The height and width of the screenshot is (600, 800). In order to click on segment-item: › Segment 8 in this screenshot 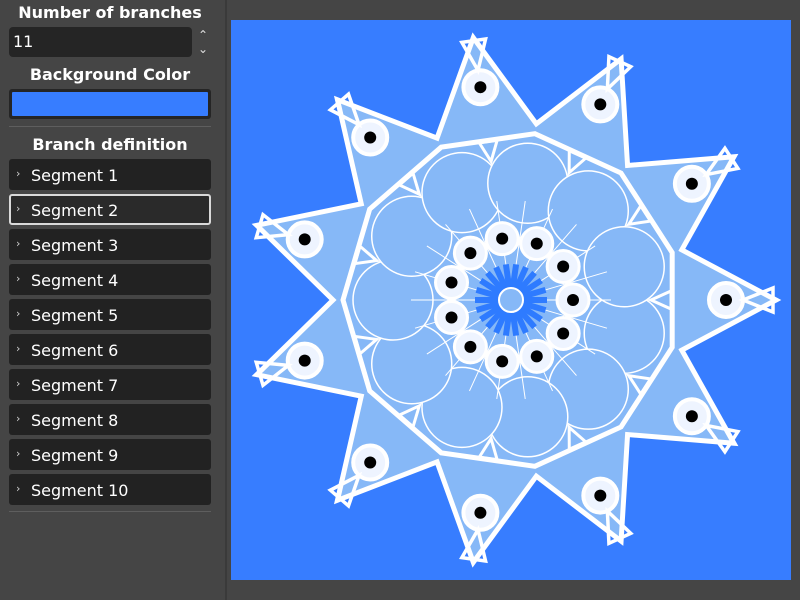, I will do `click(110, 419)`.